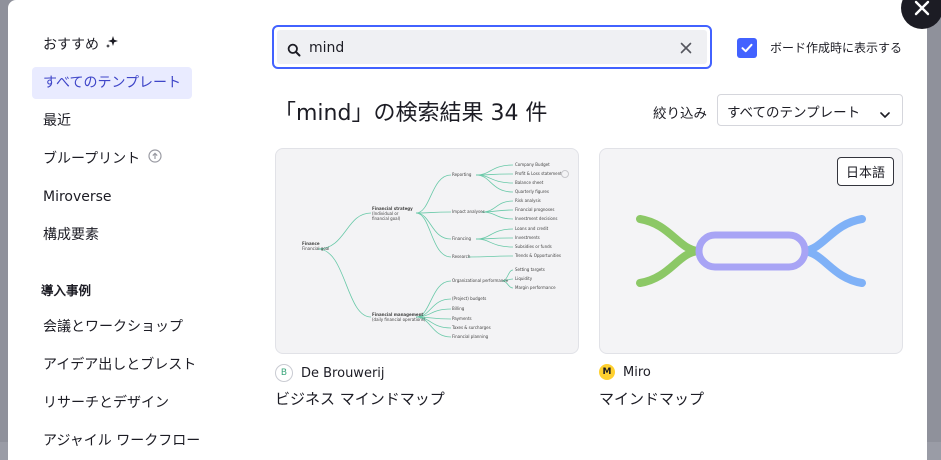 This screenshot has width=941, height=460. I want to click on sidebar-item-all-templates: すべてのテンプレート, so click(112, 83).